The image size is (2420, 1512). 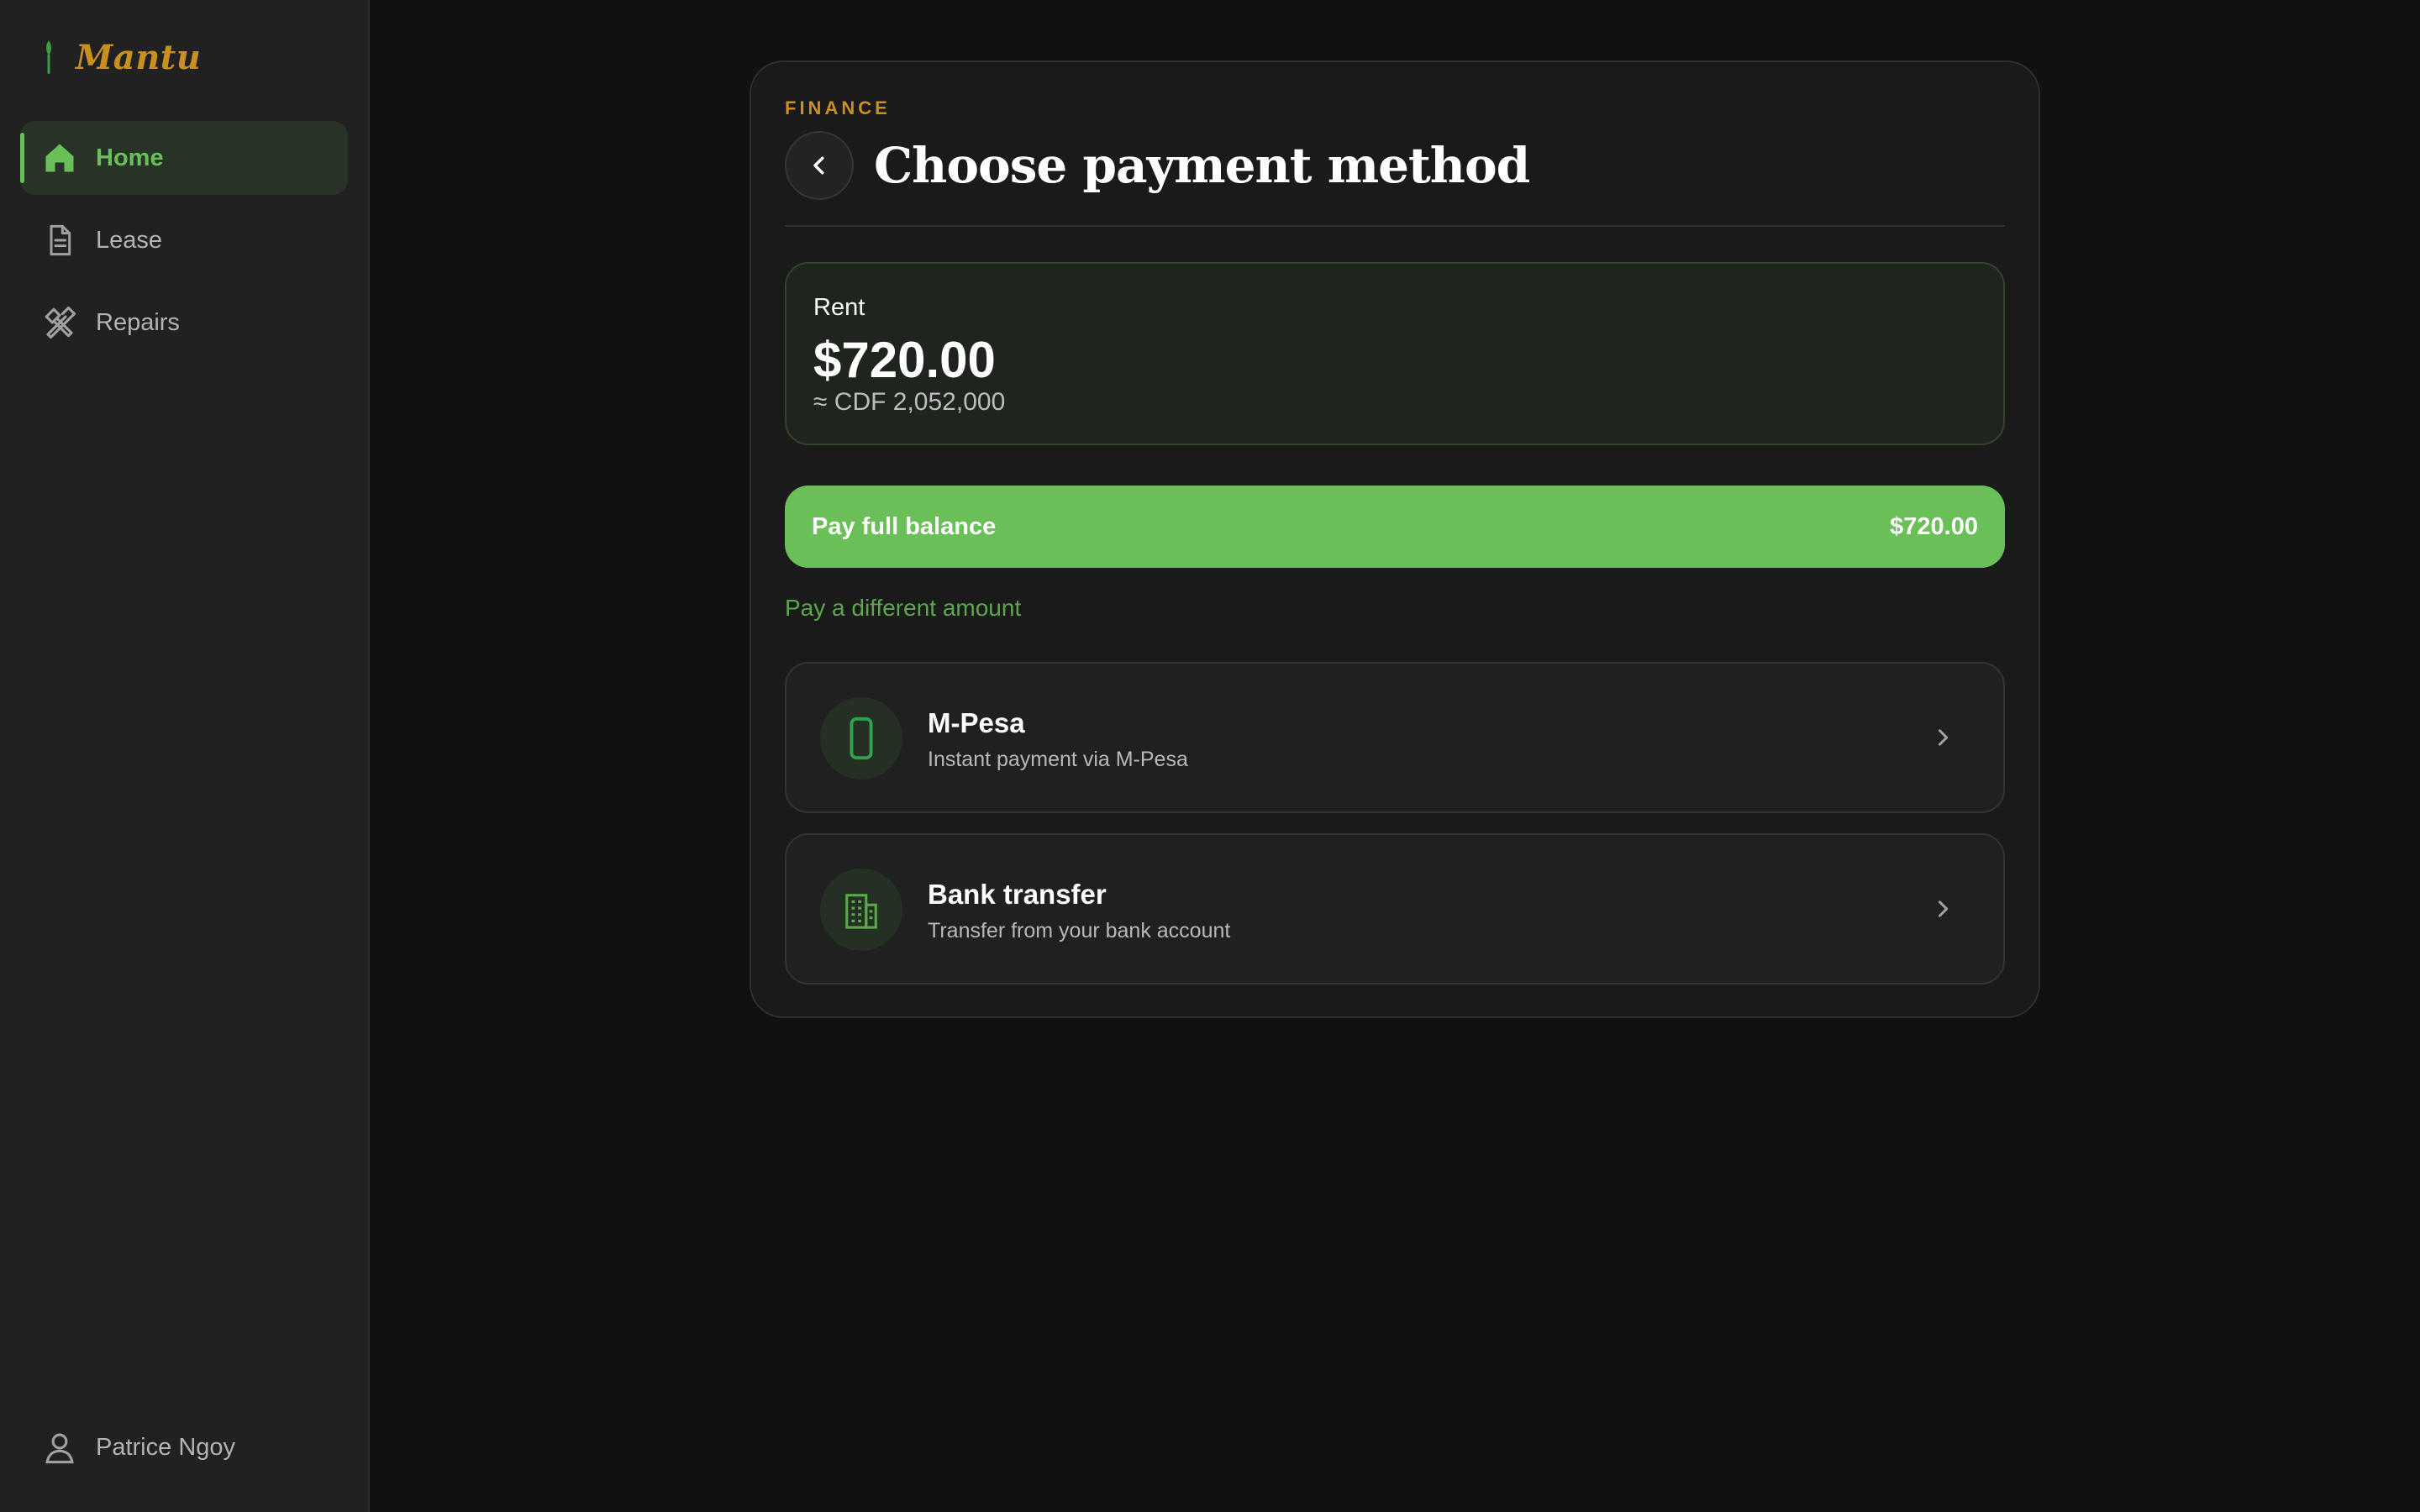 I want to click on amount-label: Rent, so click(x=839, y=307).